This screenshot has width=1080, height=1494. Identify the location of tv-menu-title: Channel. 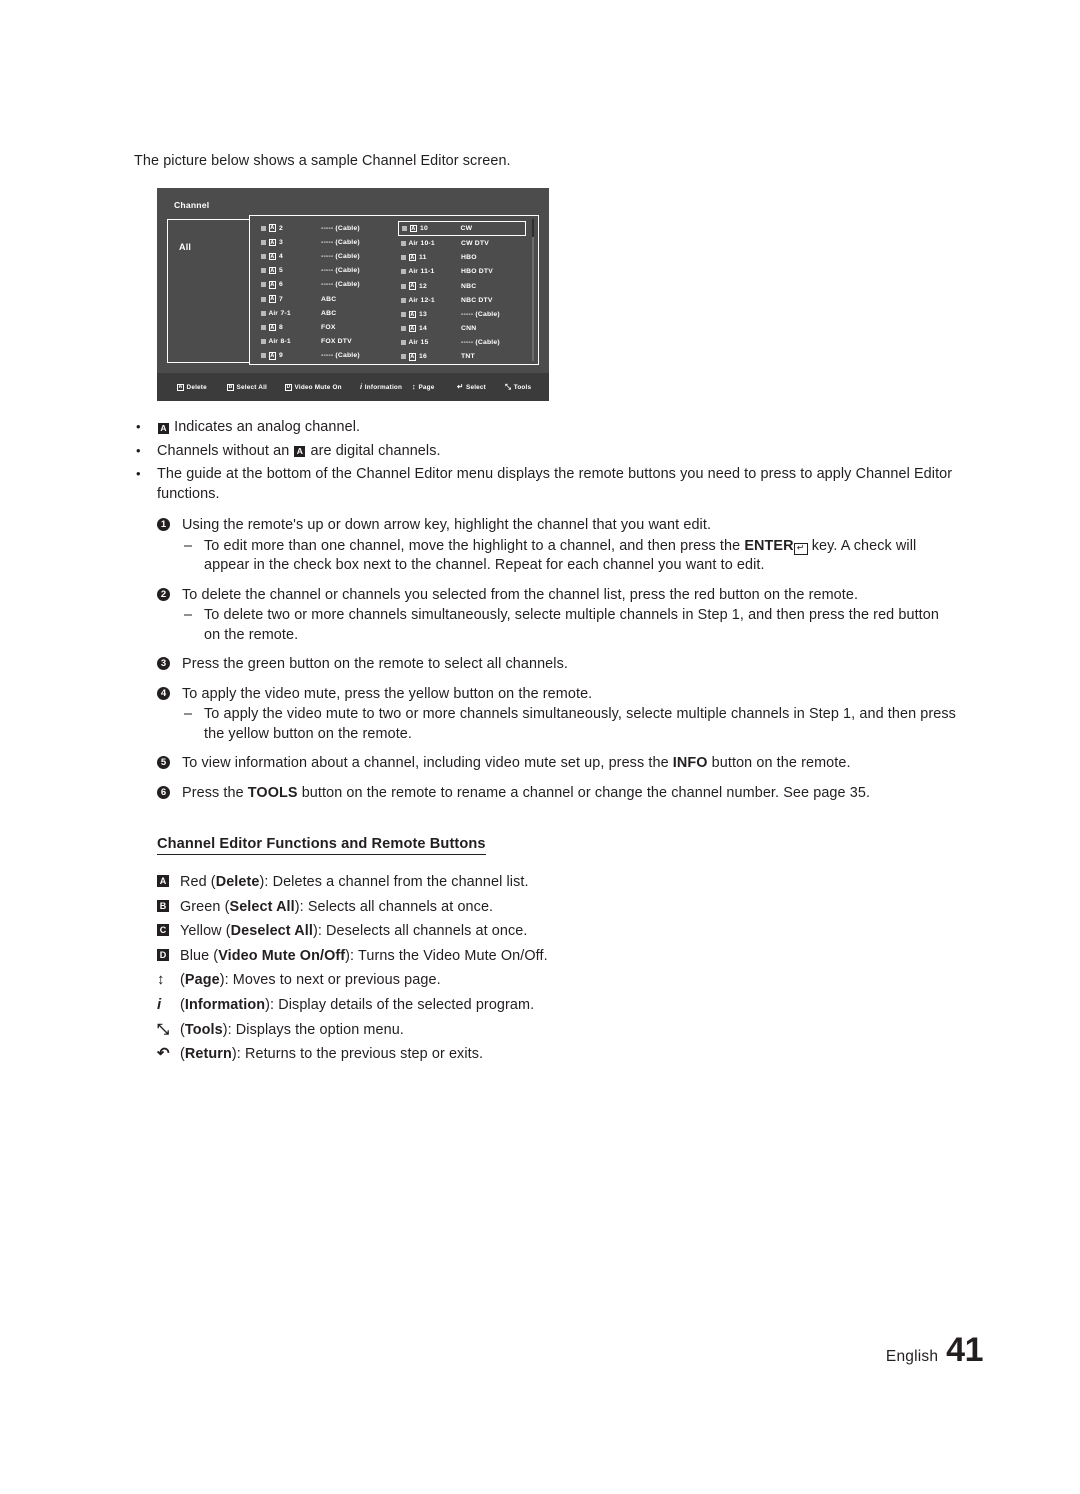
(192, 205).